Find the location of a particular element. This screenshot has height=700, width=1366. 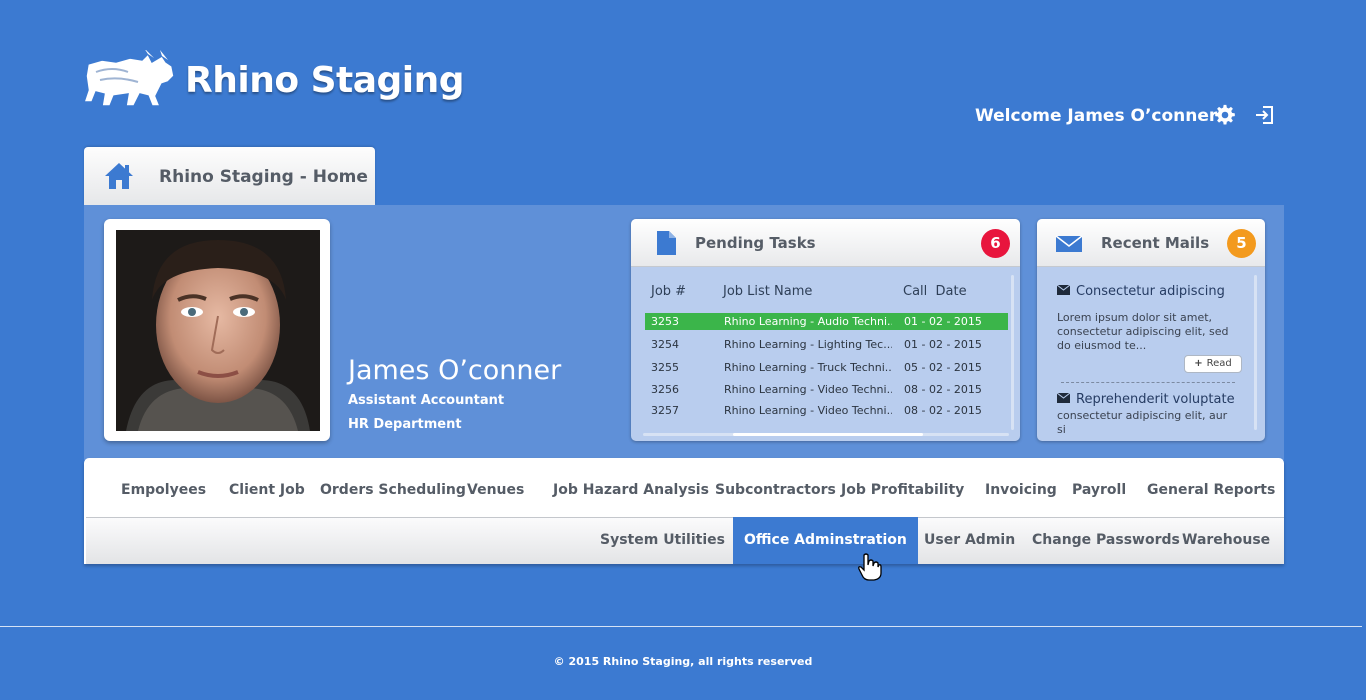

menu-item-payroll: Payroll is located at coordinates (1099, 490).